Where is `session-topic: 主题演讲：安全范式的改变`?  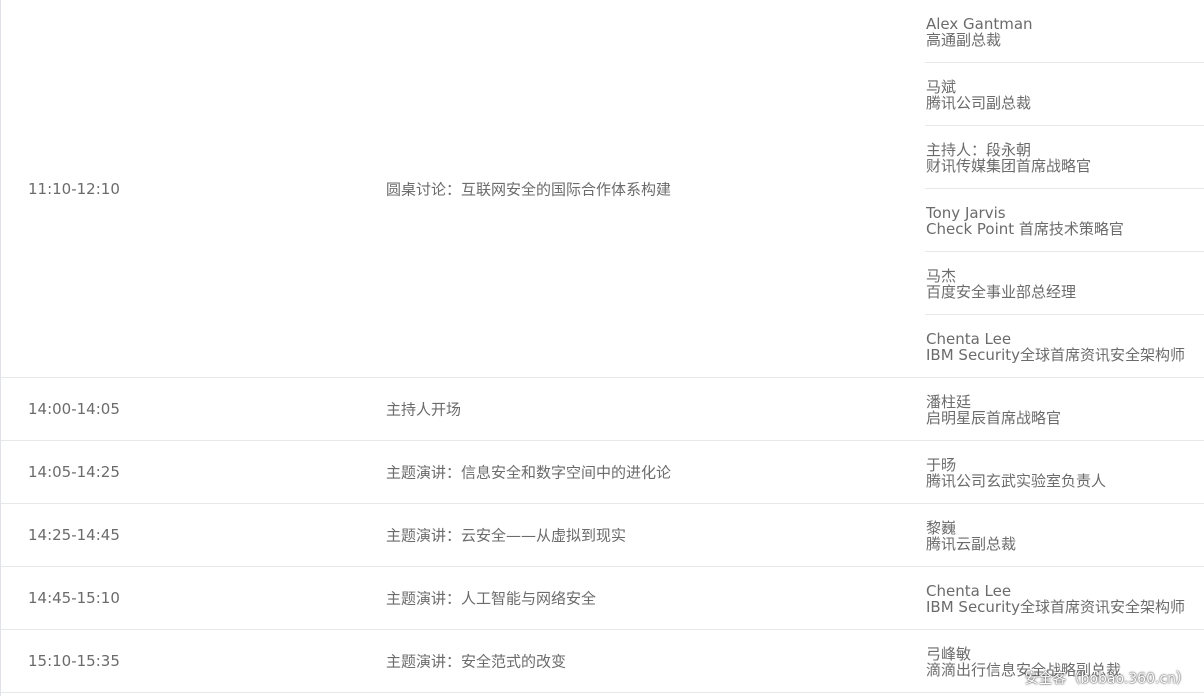 session-topic: 主题演讲：安全范式的改变 is located at coordinates (476, 661).